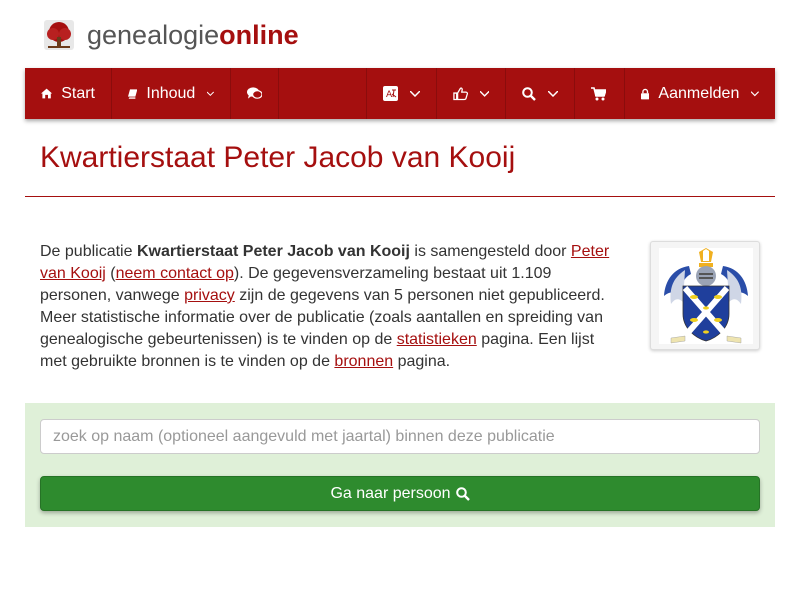  I want to click on nav-cart, so click(600, 93).